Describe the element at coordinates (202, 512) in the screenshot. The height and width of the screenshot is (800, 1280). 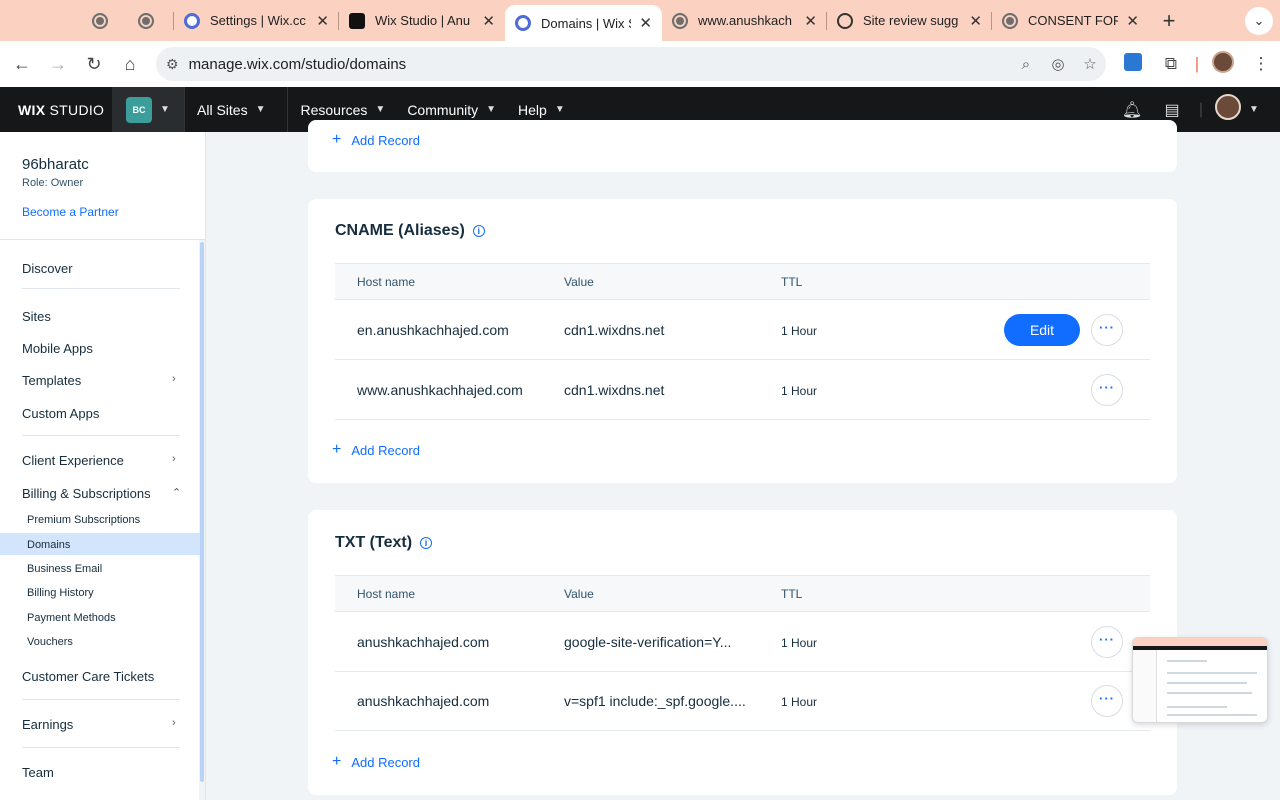
I see `sidebar-scroll-thumb` at that location.